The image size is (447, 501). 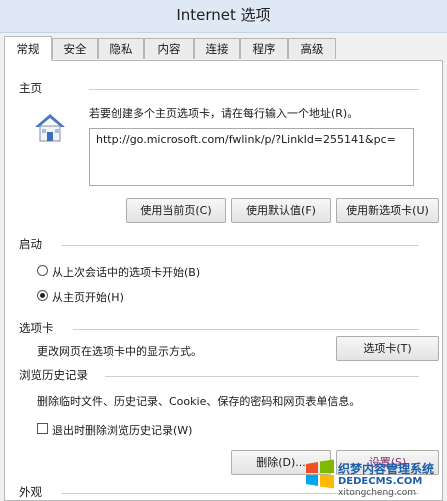 I want to click on tabs-button: 选项卡(T), so click(x=387, y=348).